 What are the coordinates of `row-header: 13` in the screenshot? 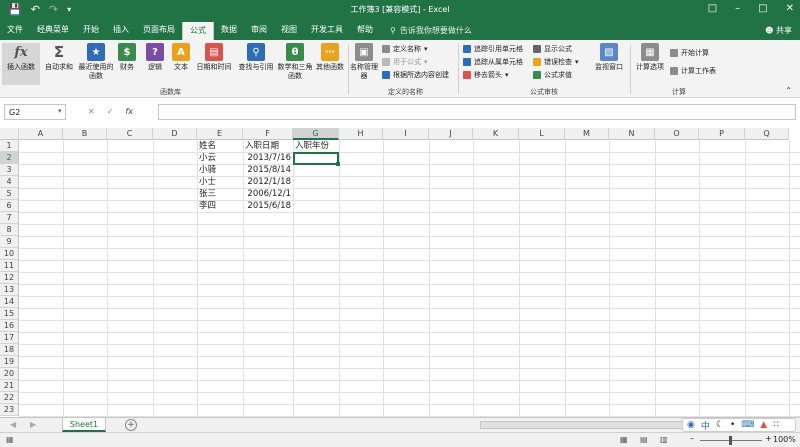 It's located at (9, 290).